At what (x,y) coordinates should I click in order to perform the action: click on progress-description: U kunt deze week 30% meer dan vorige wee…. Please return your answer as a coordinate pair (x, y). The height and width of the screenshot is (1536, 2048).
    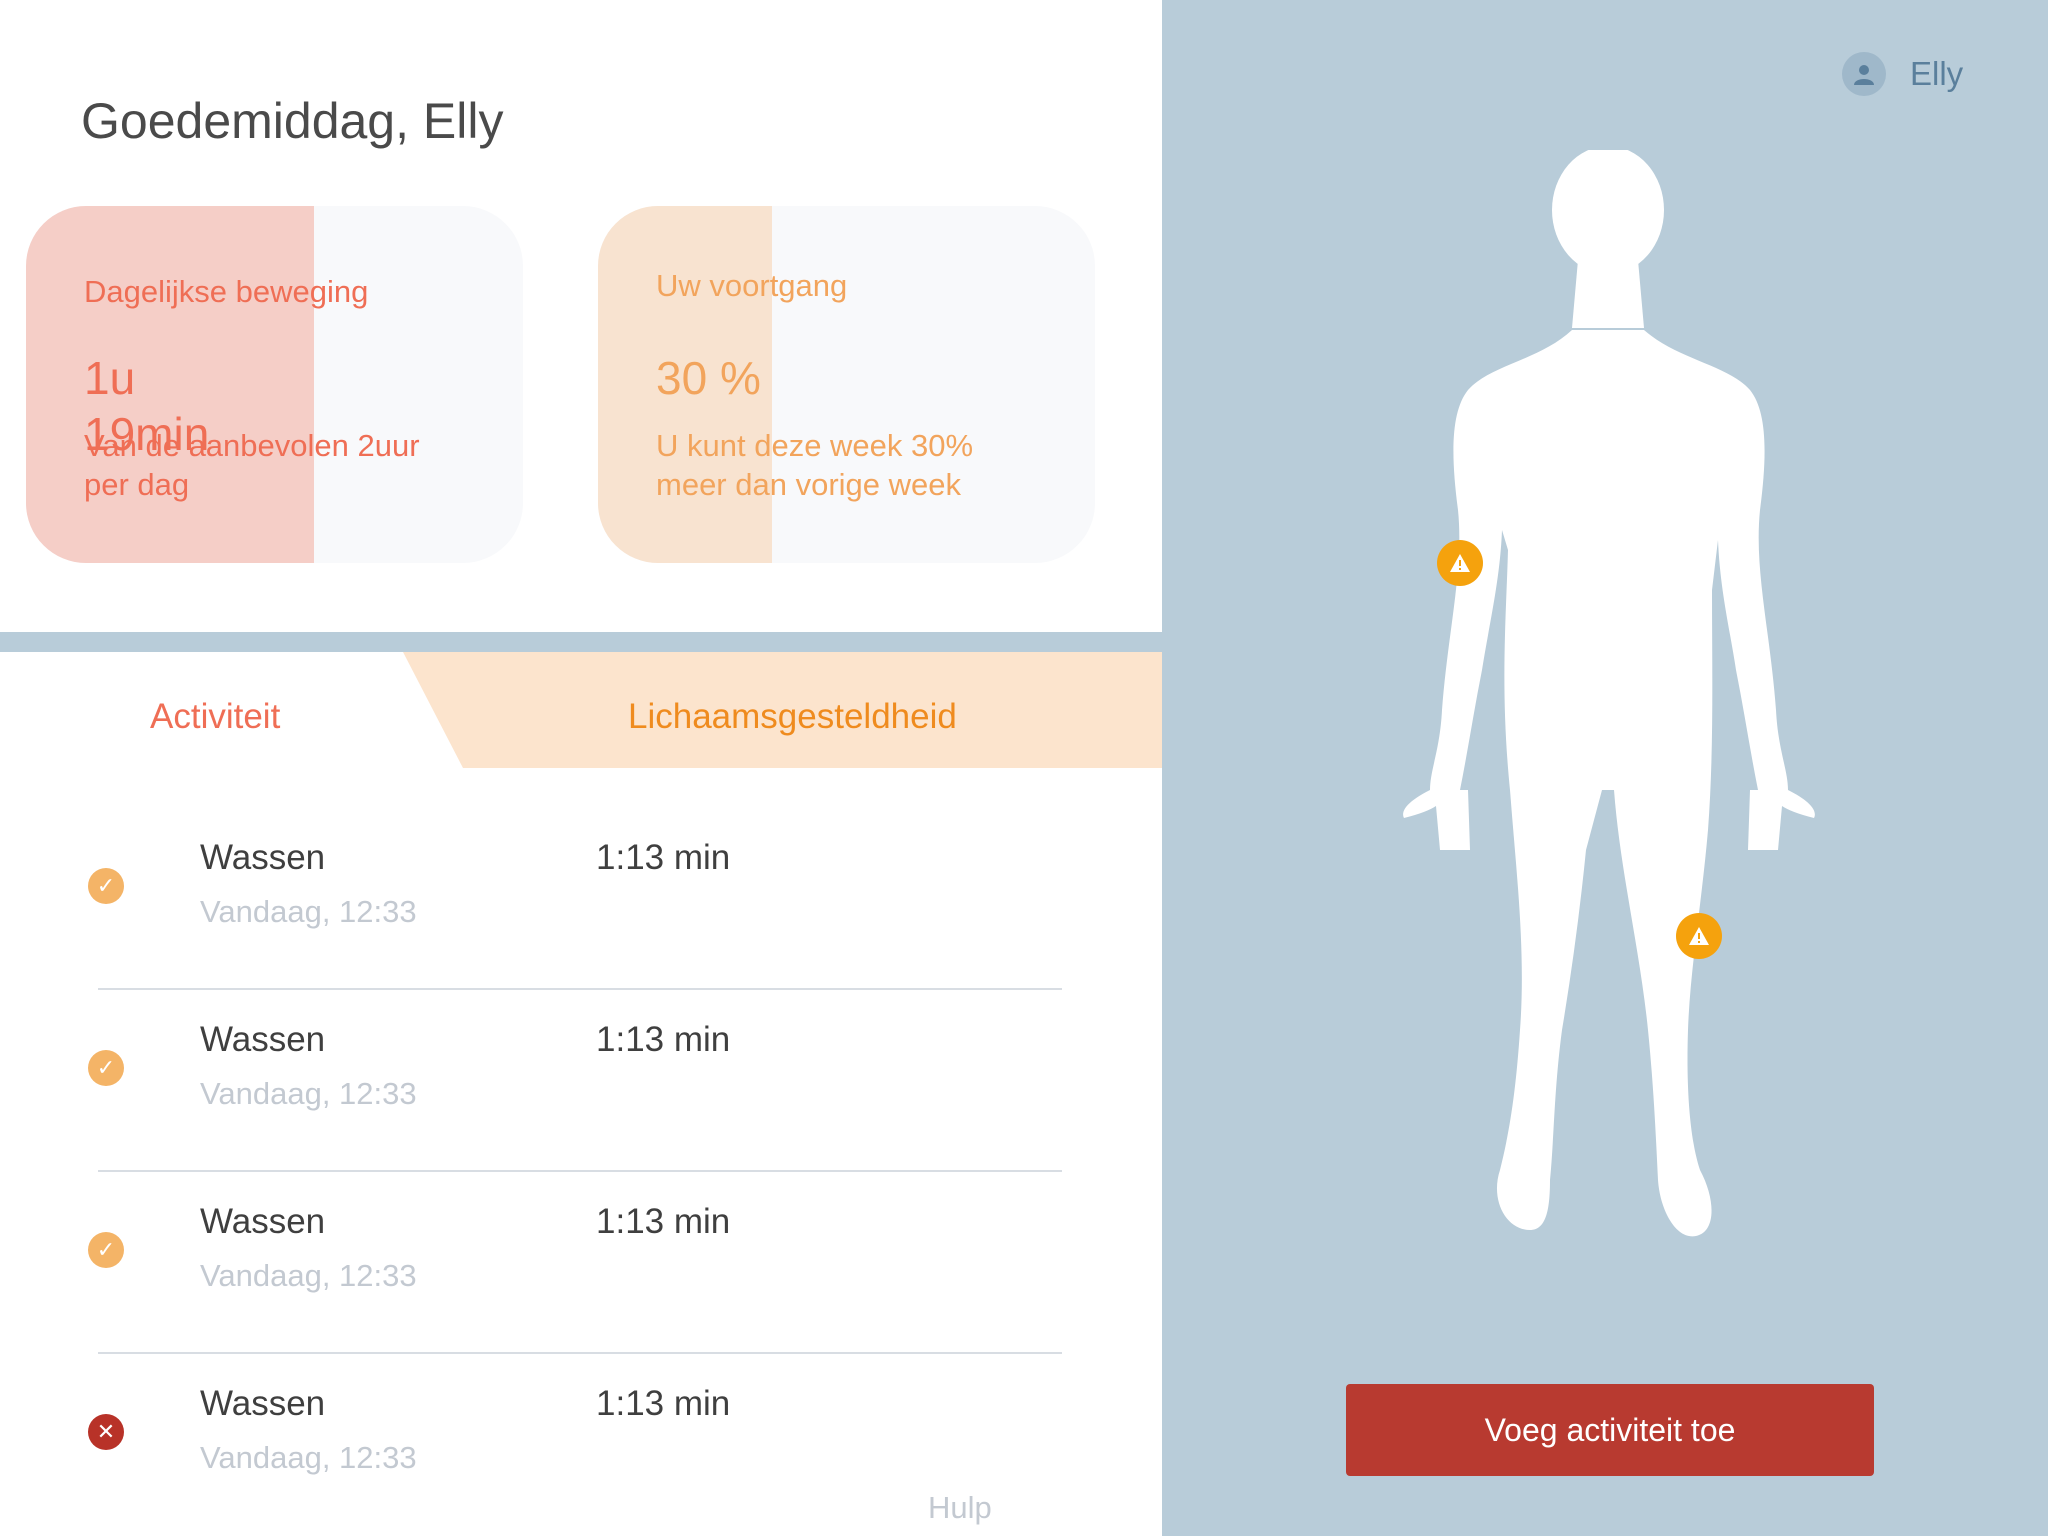
    Looking at the image, I should click on (815, 465).